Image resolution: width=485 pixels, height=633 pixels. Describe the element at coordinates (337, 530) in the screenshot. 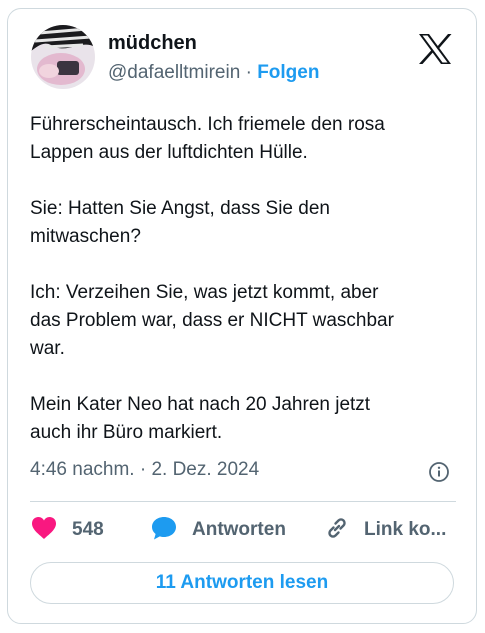

I see `link-icon` at that location.